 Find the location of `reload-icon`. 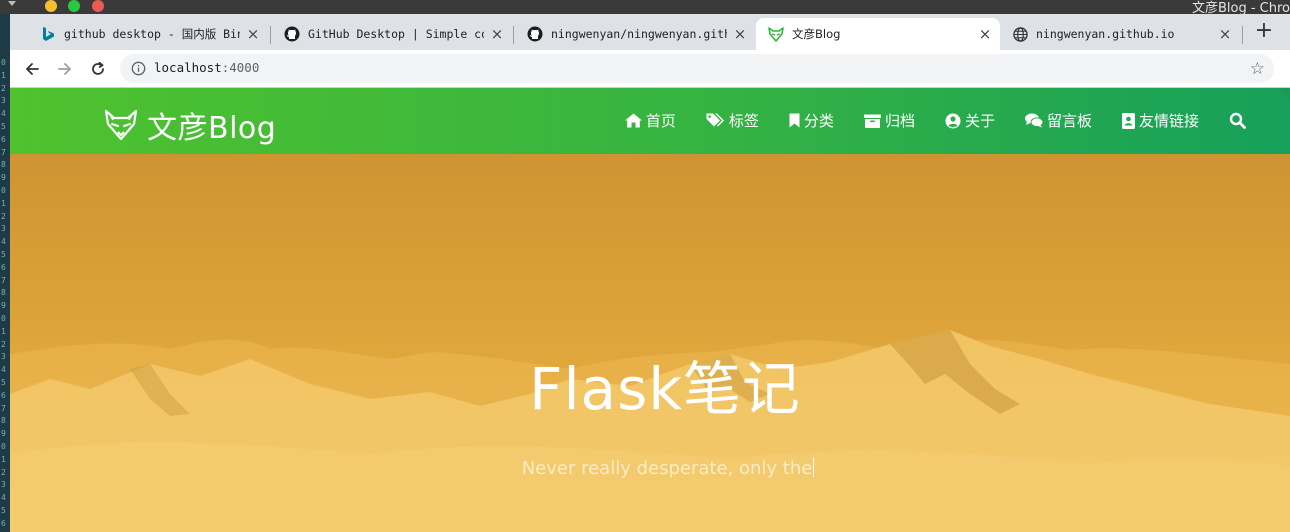

reload-icon is located at coordinates (98, 68).